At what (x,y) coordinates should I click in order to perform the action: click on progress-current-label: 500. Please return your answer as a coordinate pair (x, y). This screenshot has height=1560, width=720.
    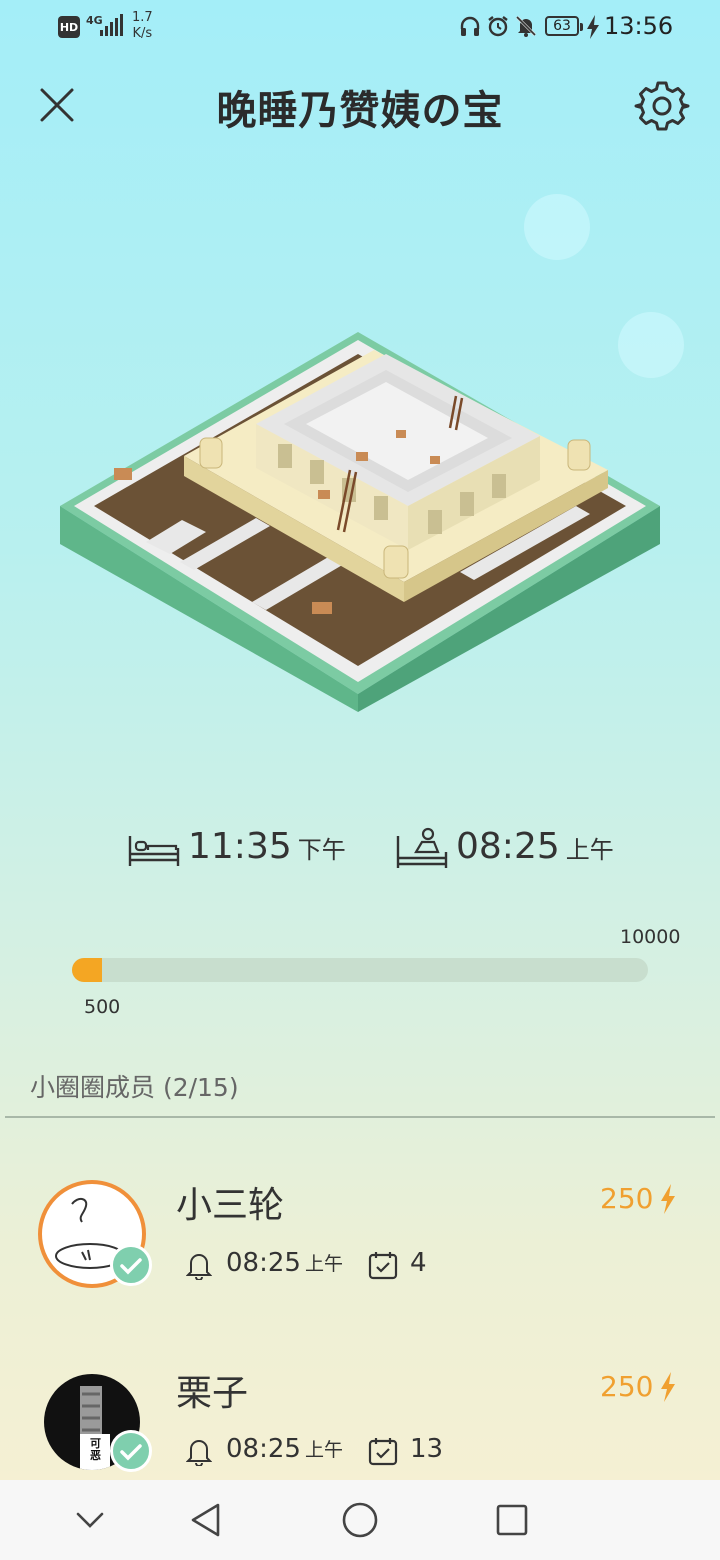
    Looking at the image, I should click on (102, 1007).